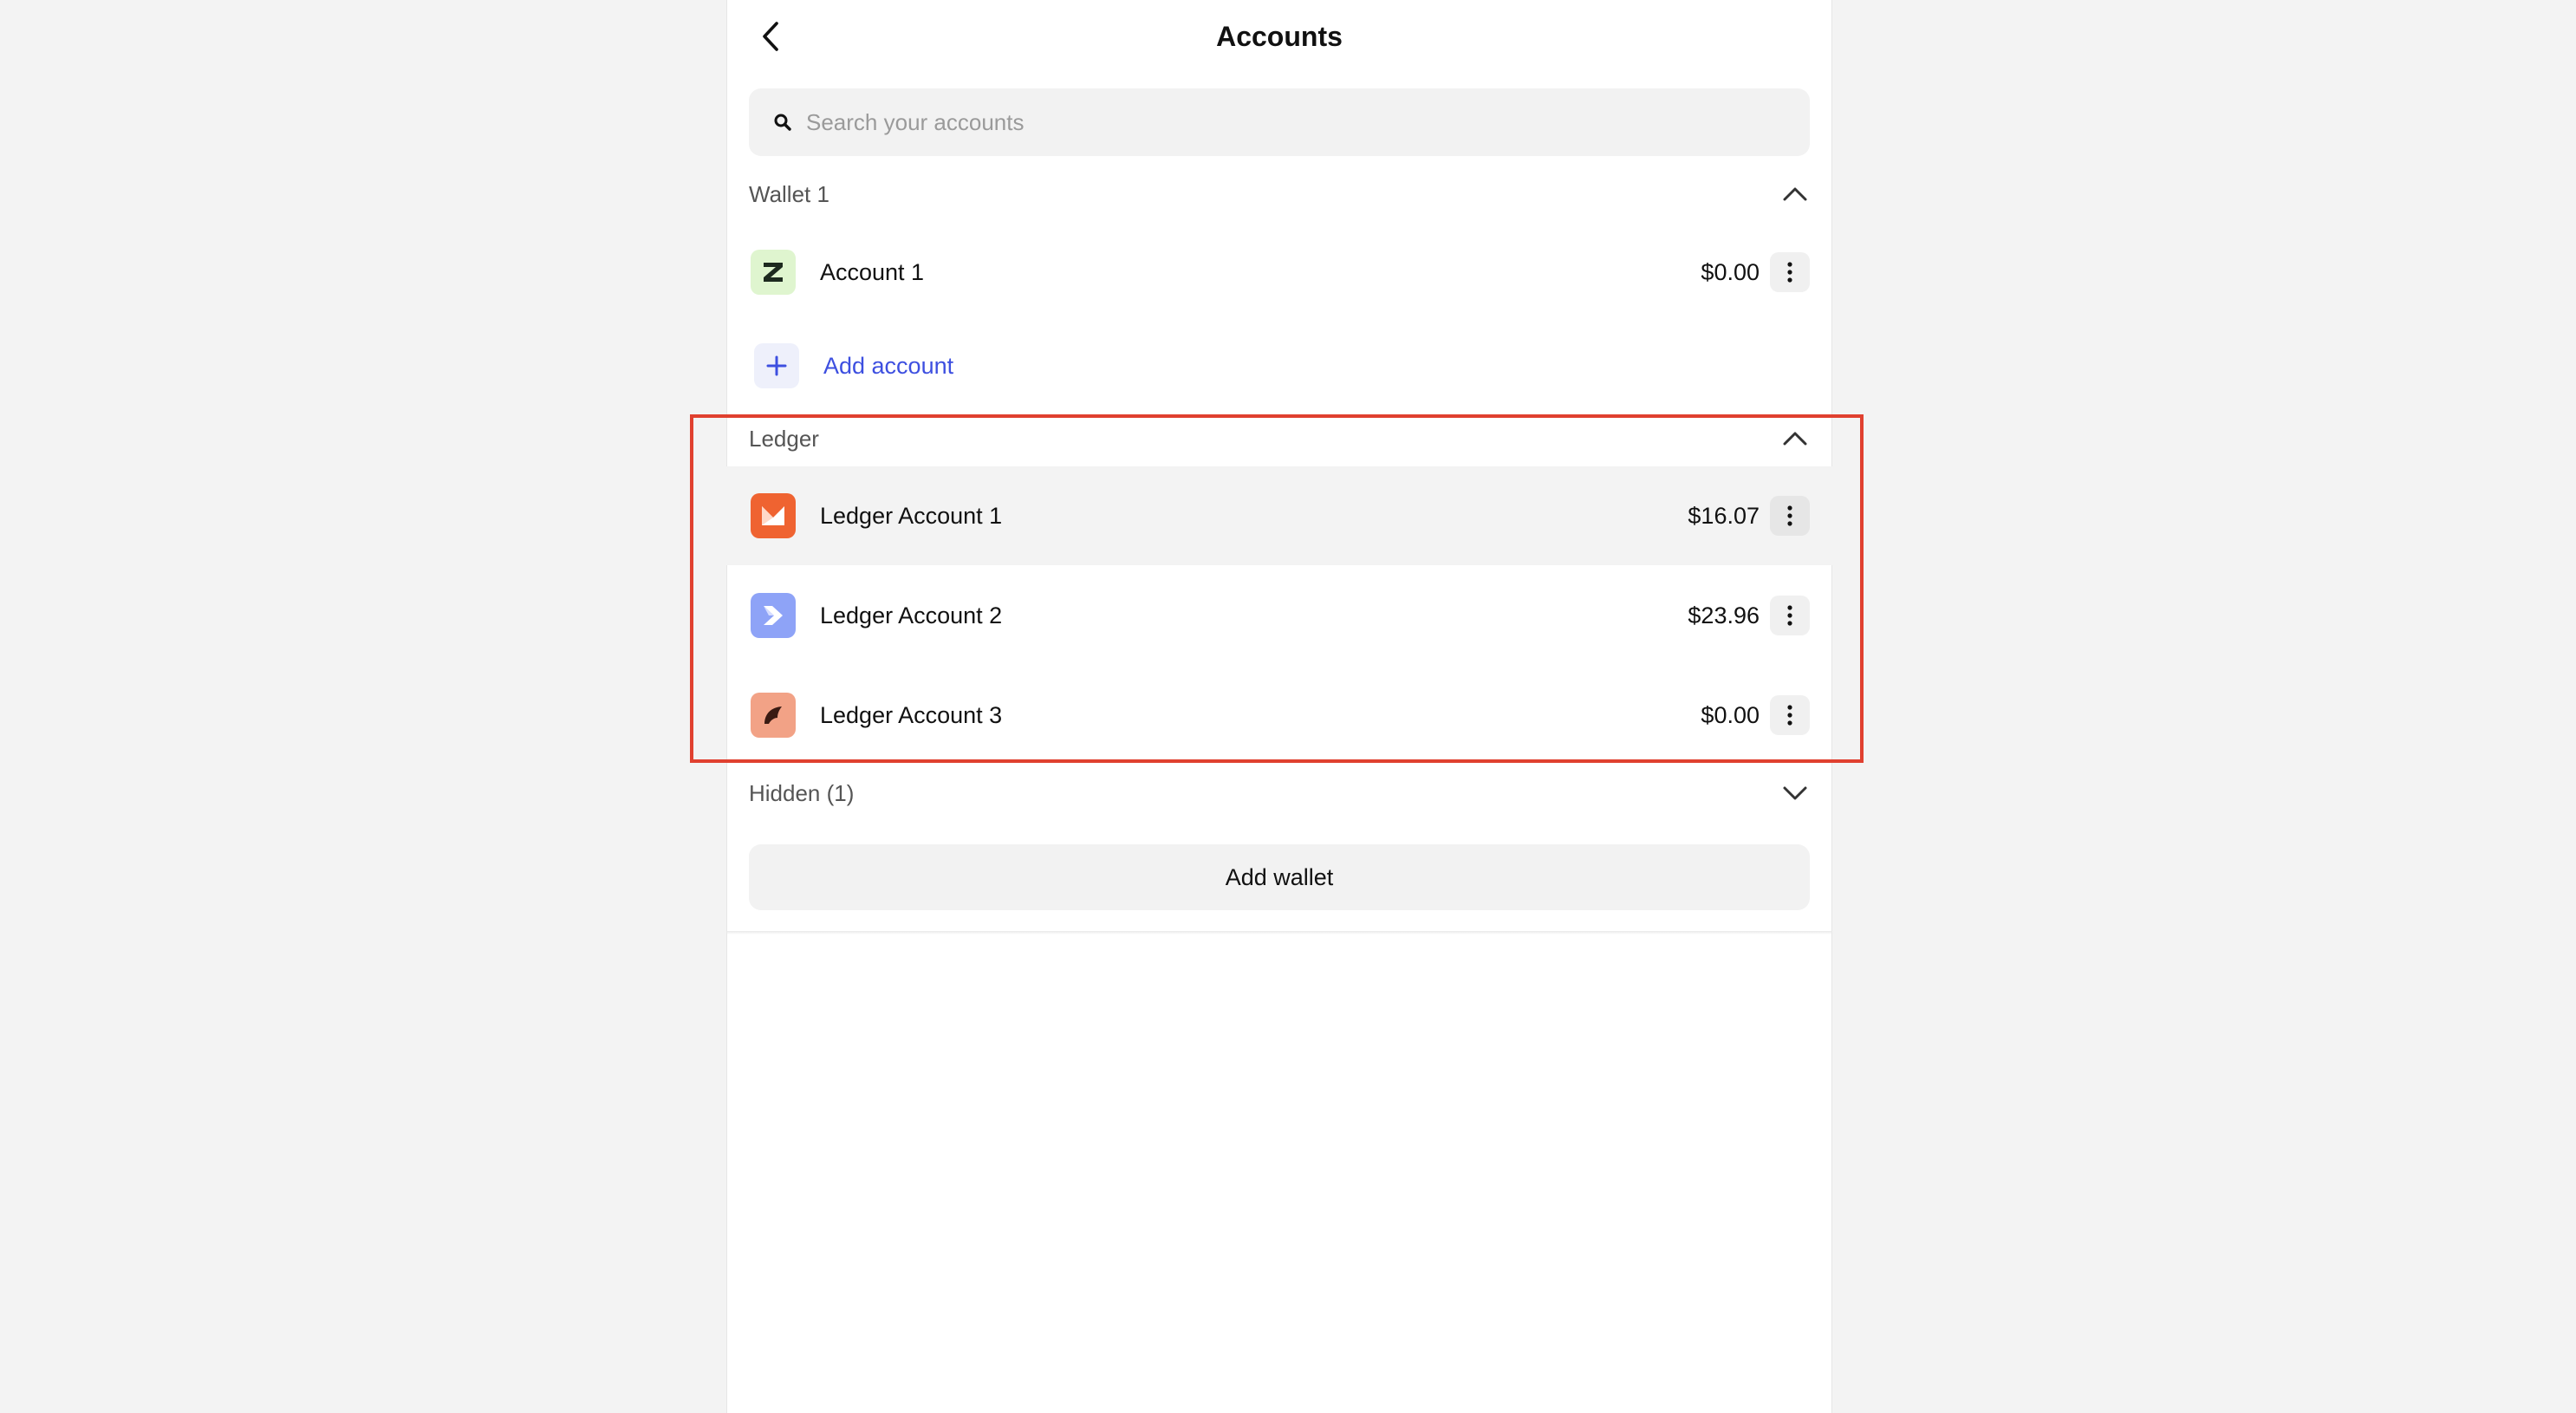 Image resolution: width=2576 pixels, height=1413 pixels. I want to click on account-row-ledger-account-2: Ledger Account 2 $23.96, so click(1279, 615).